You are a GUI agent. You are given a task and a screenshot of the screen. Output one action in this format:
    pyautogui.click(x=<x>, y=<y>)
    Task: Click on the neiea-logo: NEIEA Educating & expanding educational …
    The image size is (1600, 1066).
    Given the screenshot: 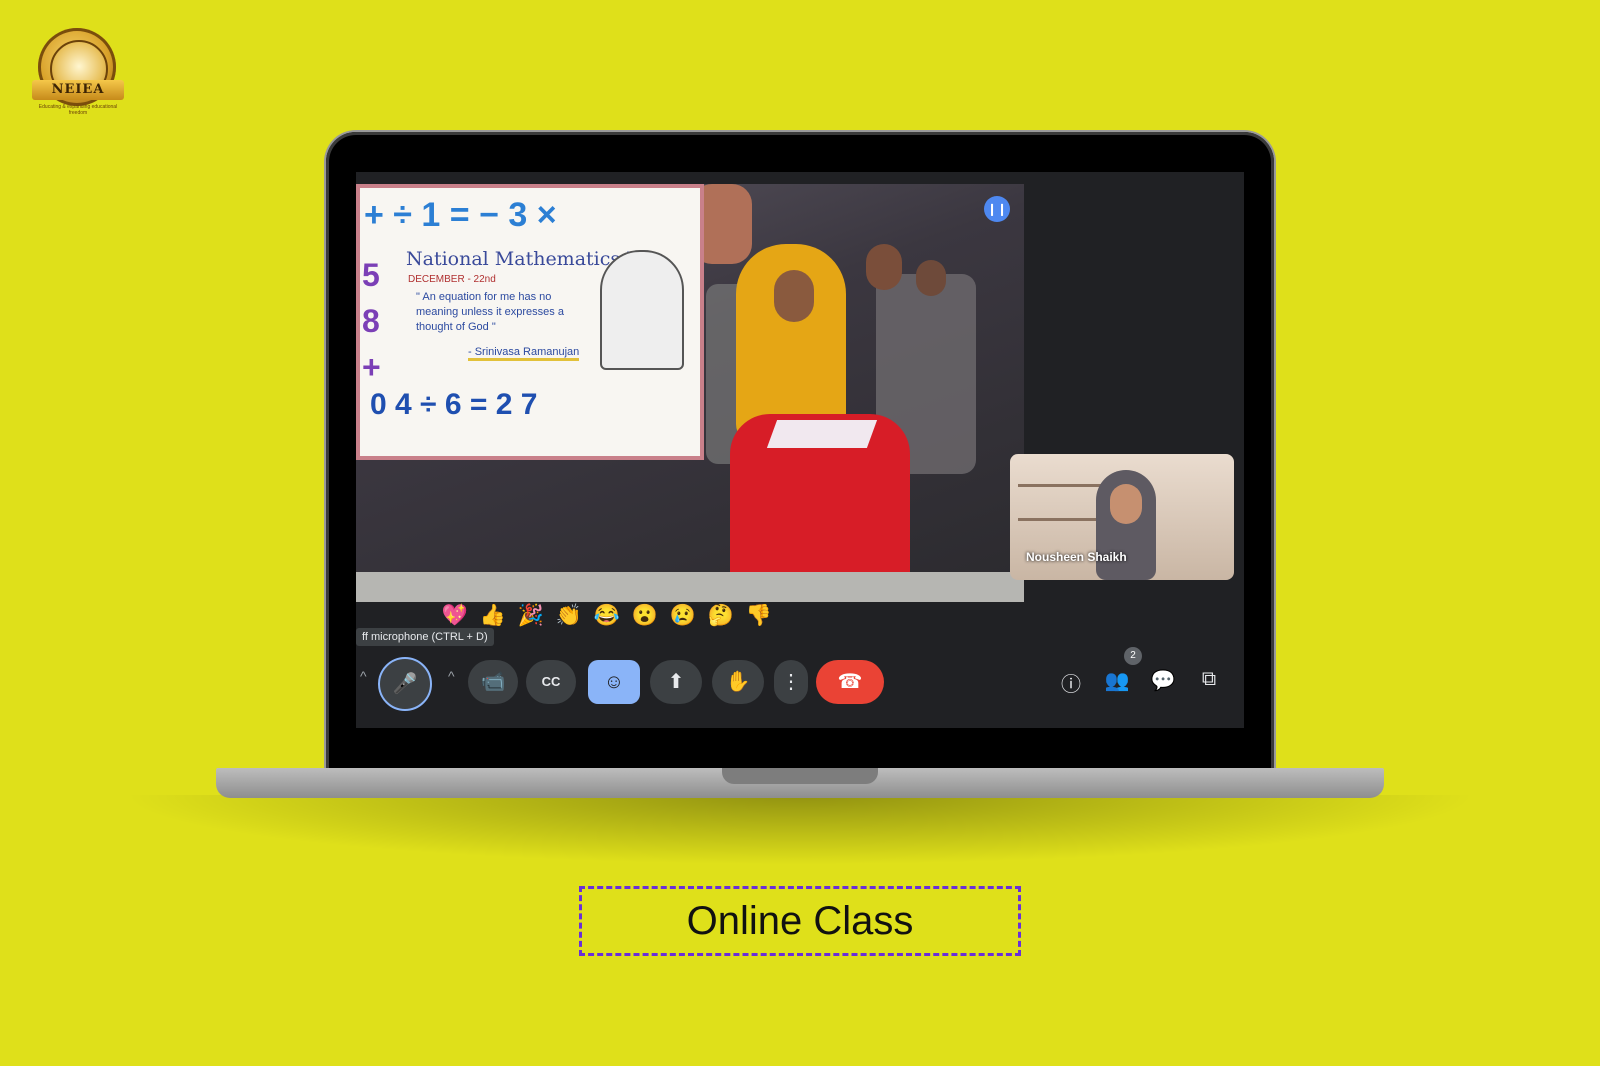 What is the action you would take?
    pyautogui.click(x=78, y=71)
    